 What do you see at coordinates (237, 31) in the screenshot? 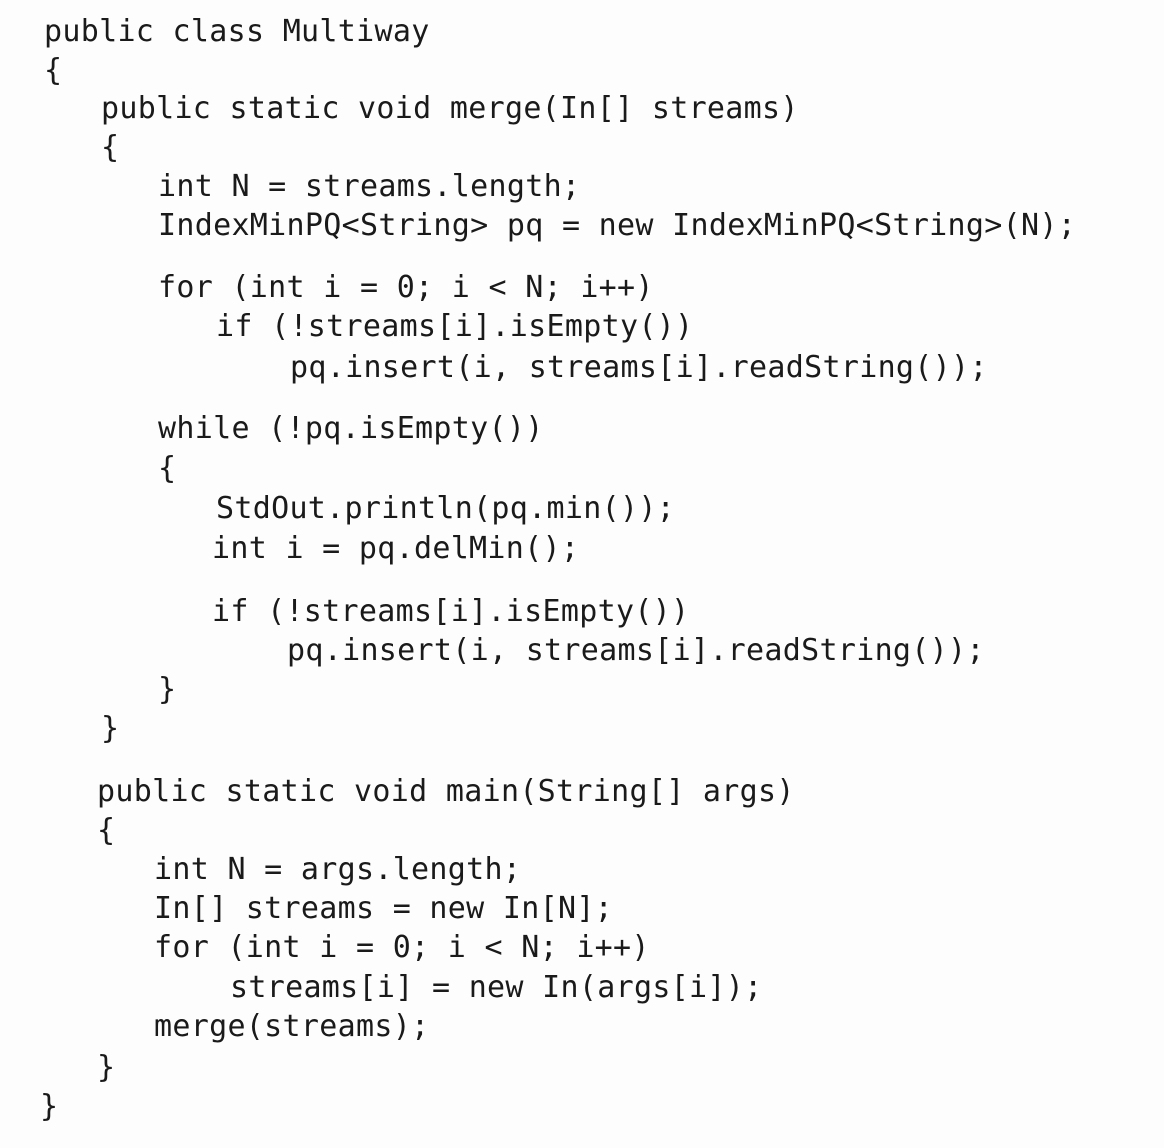
I see `code-line: public class Multiway` at bounding box center [237, 31].